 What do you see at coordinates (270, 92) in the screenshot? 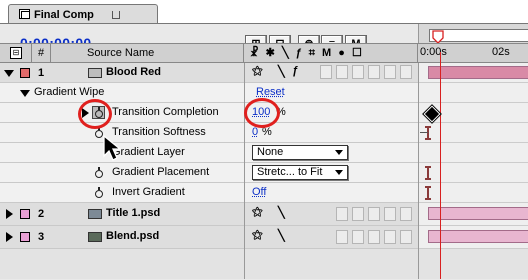
I see `reset-link: Reset` at bounding box center [270, 92].